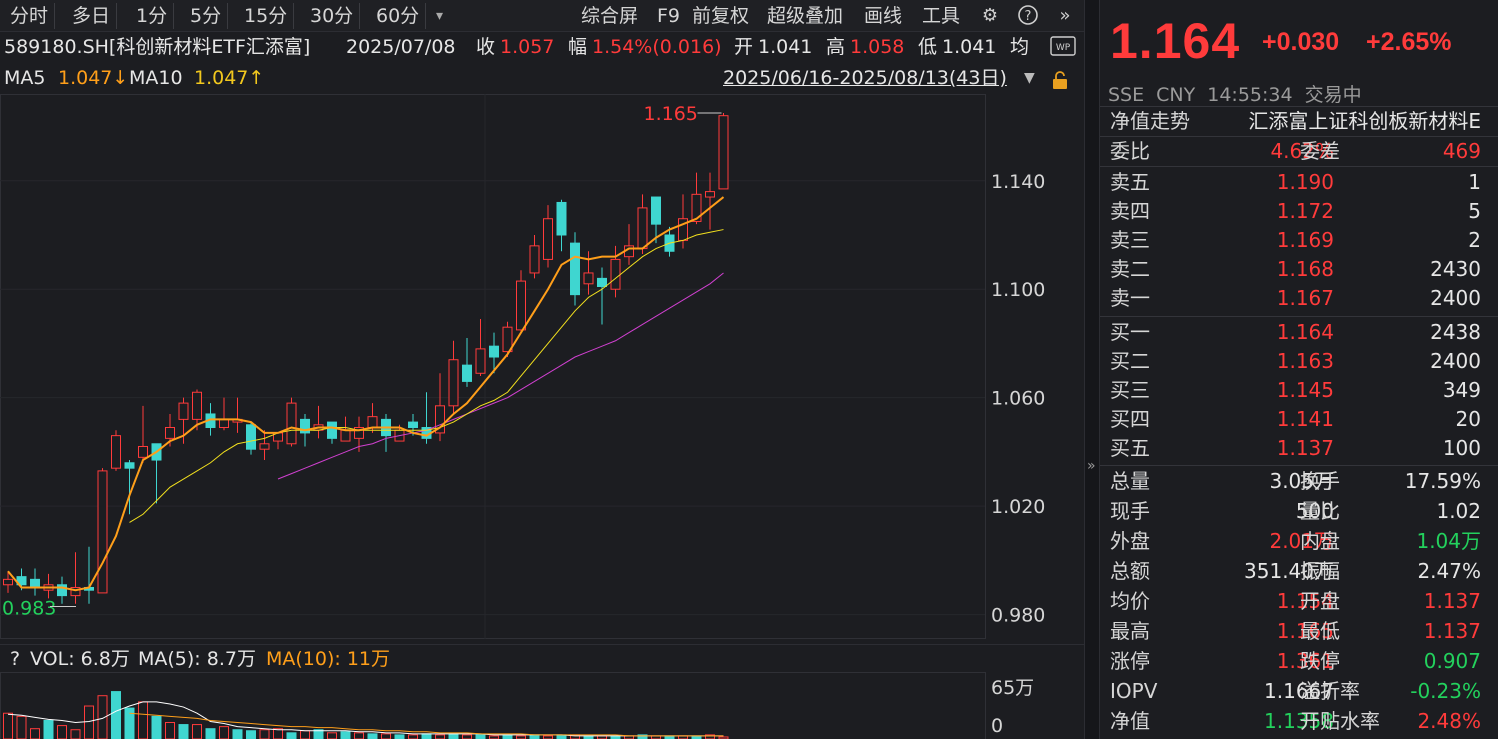 Image resolution: width=1498 pixels, height=739 pixels. I want to click on y-tick-label: 1.060, so click(1018, 399).